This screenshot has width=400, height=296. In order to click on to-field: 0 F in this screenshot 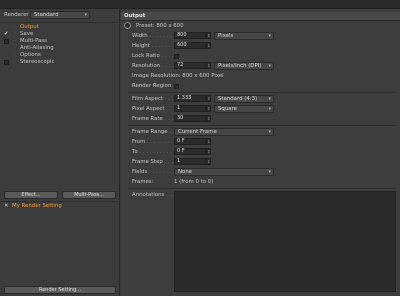, I will do `click(190, 151)`.